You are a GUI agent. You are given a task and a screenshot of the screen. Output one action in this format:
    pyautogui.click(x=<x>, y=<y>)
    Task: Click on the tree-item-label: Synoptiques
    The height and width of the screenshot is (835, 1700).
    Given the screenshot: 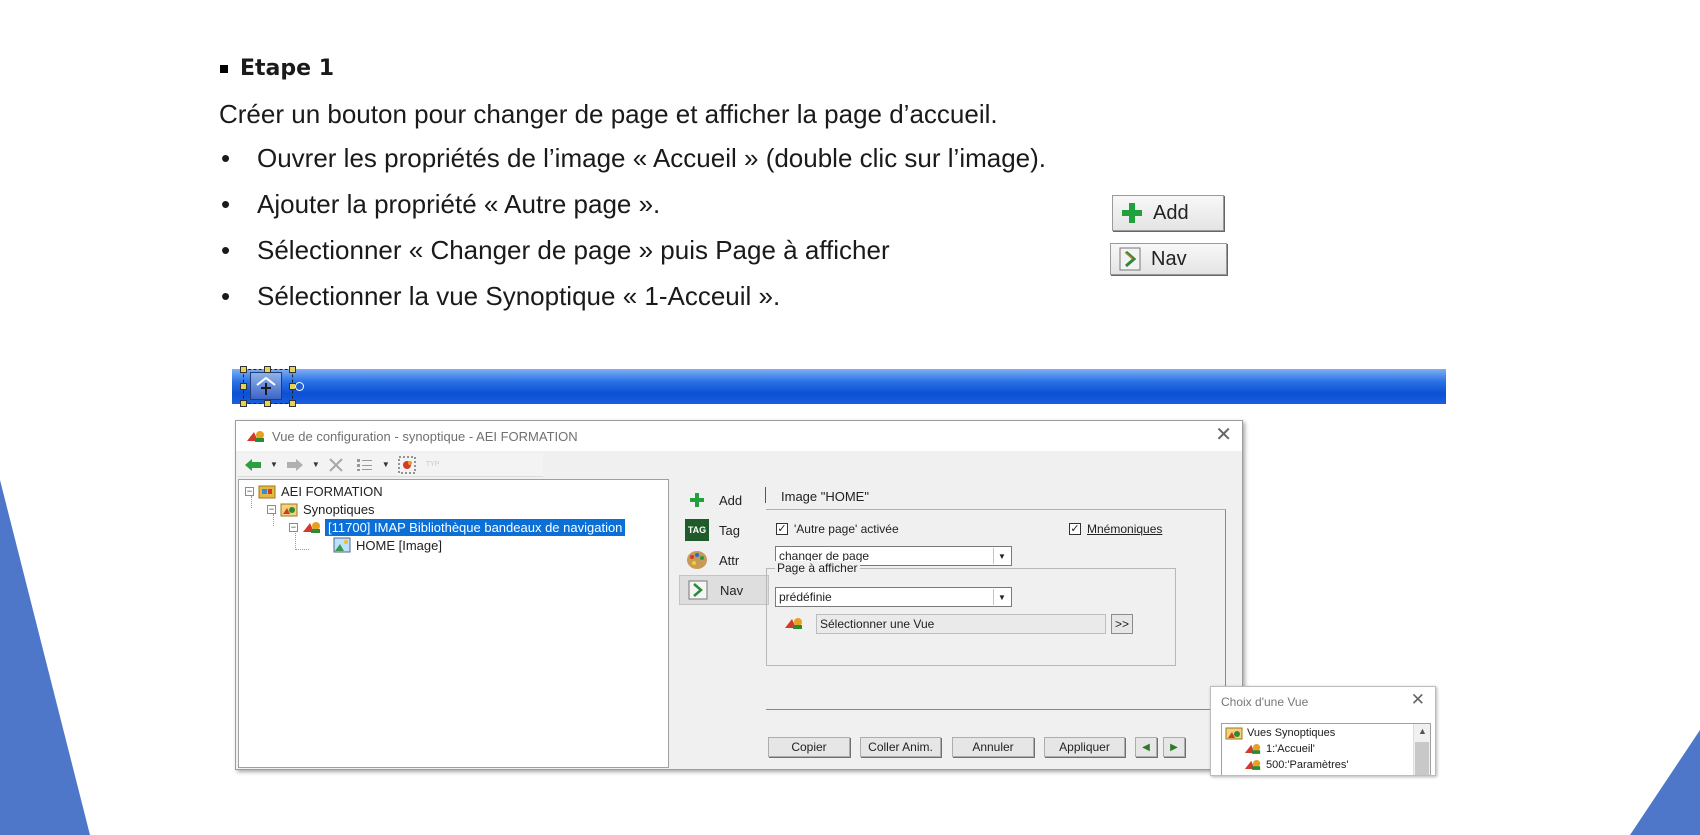 What is the action you would take?
    pyautogui.click(x=339, y=509)
    